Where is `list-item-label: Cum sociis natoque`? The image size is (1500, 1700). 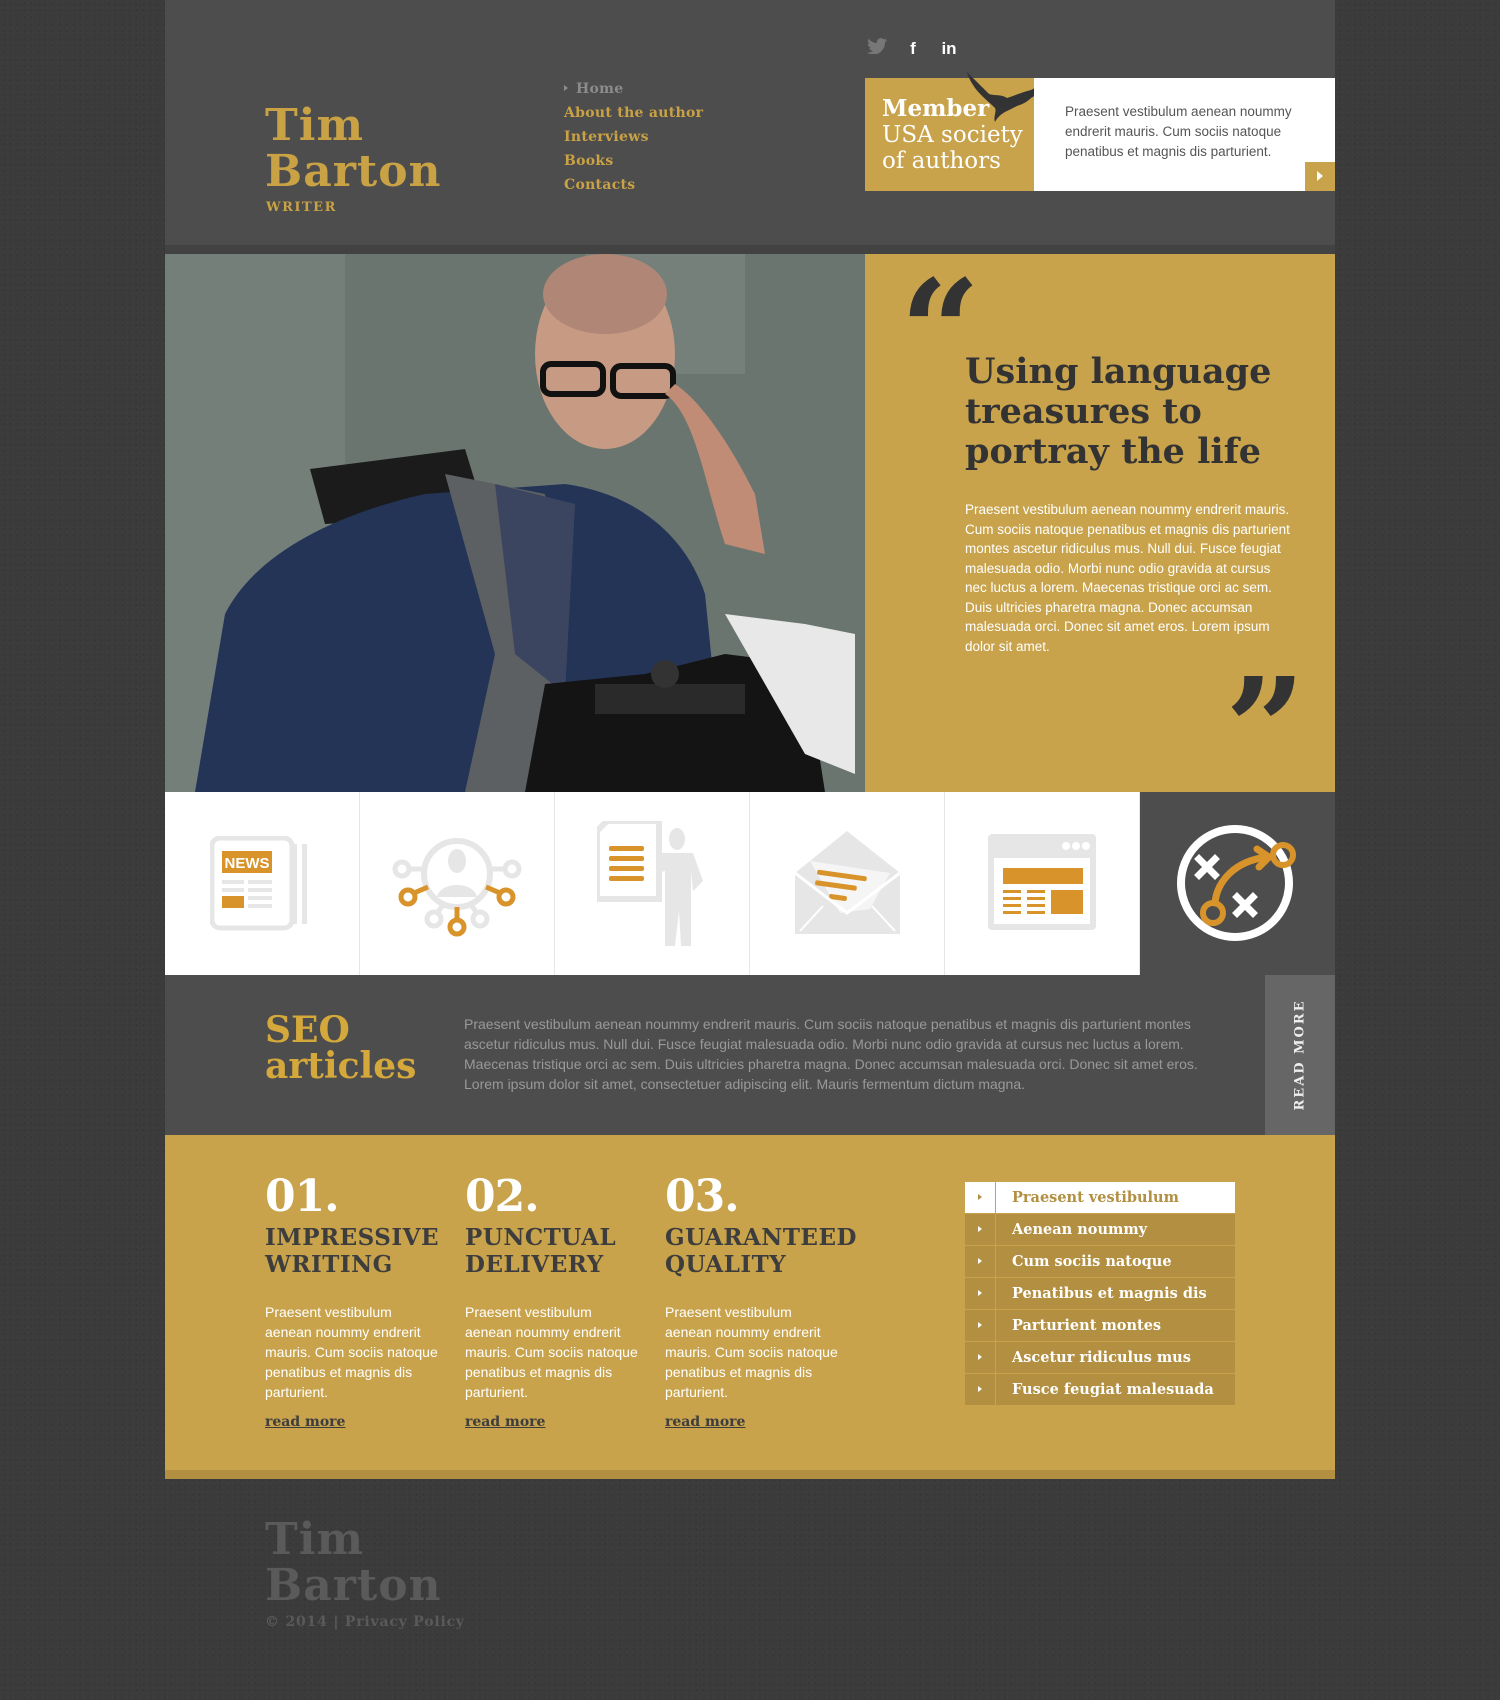
list-item-label: Cum sociis natoque is located at coordinates (1092, 1261).